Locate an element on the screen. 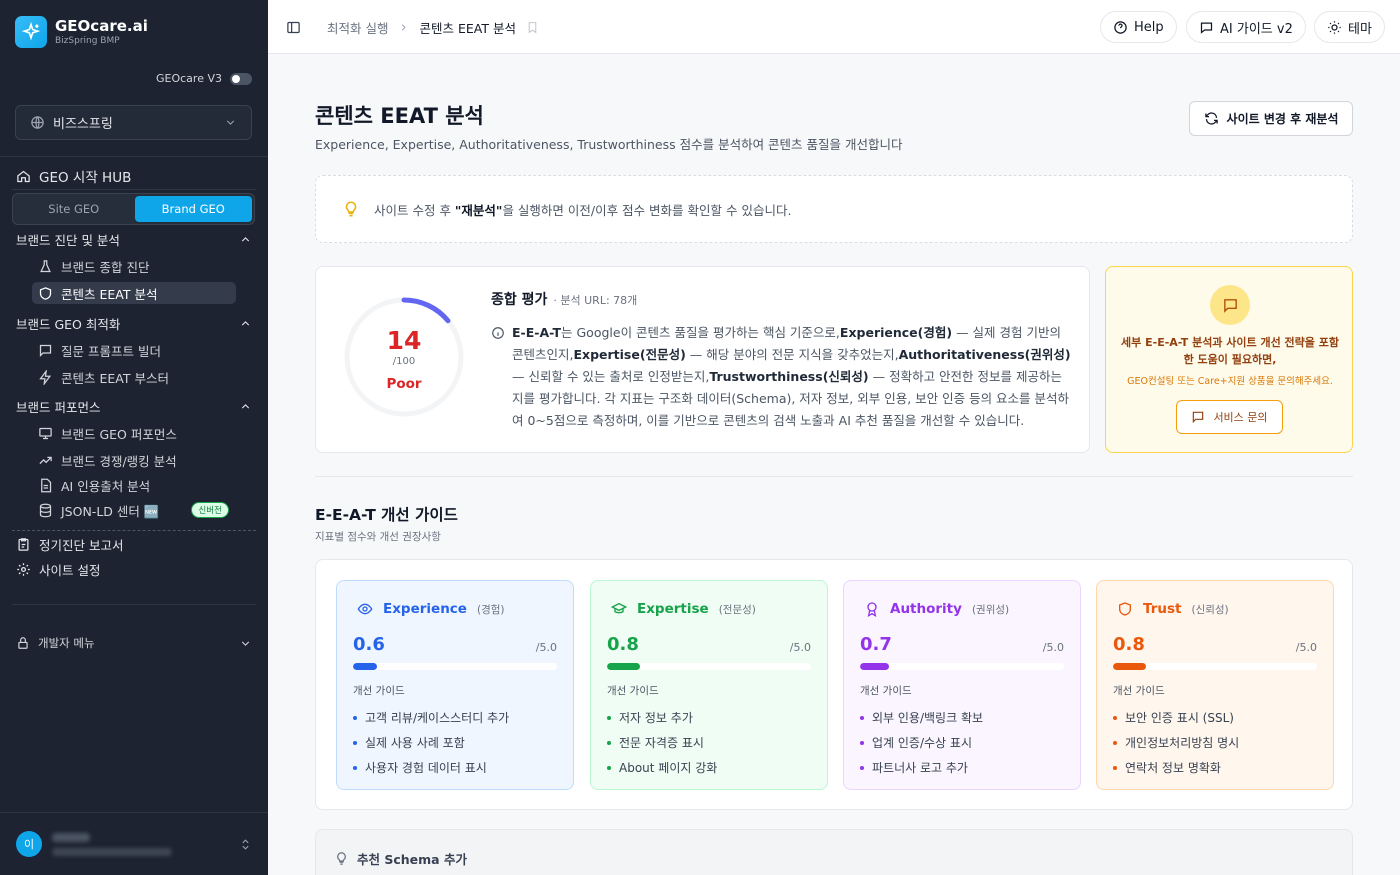 The image size is (1400, 875). bot-message-icon is located at coordinates (1206, 28).